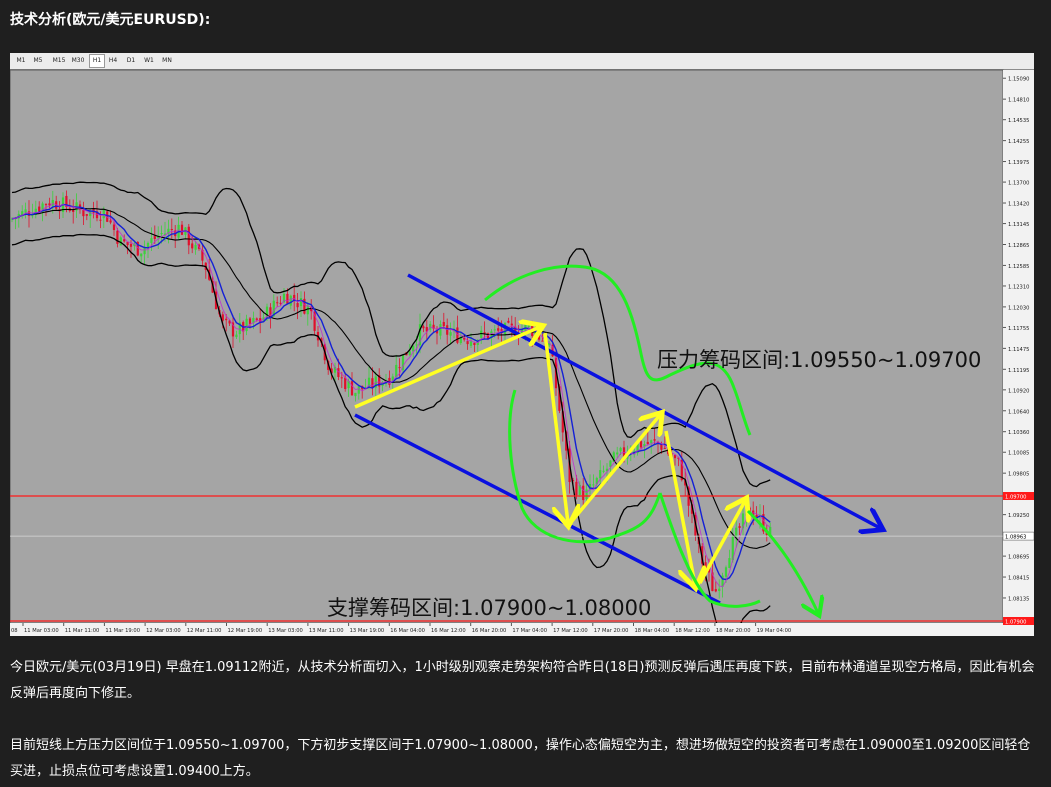  What do you see at coordinates (1018, 121) in the screenshot?
I see `y-tick-label: 1.14535` at bounding box center [1018, 121].